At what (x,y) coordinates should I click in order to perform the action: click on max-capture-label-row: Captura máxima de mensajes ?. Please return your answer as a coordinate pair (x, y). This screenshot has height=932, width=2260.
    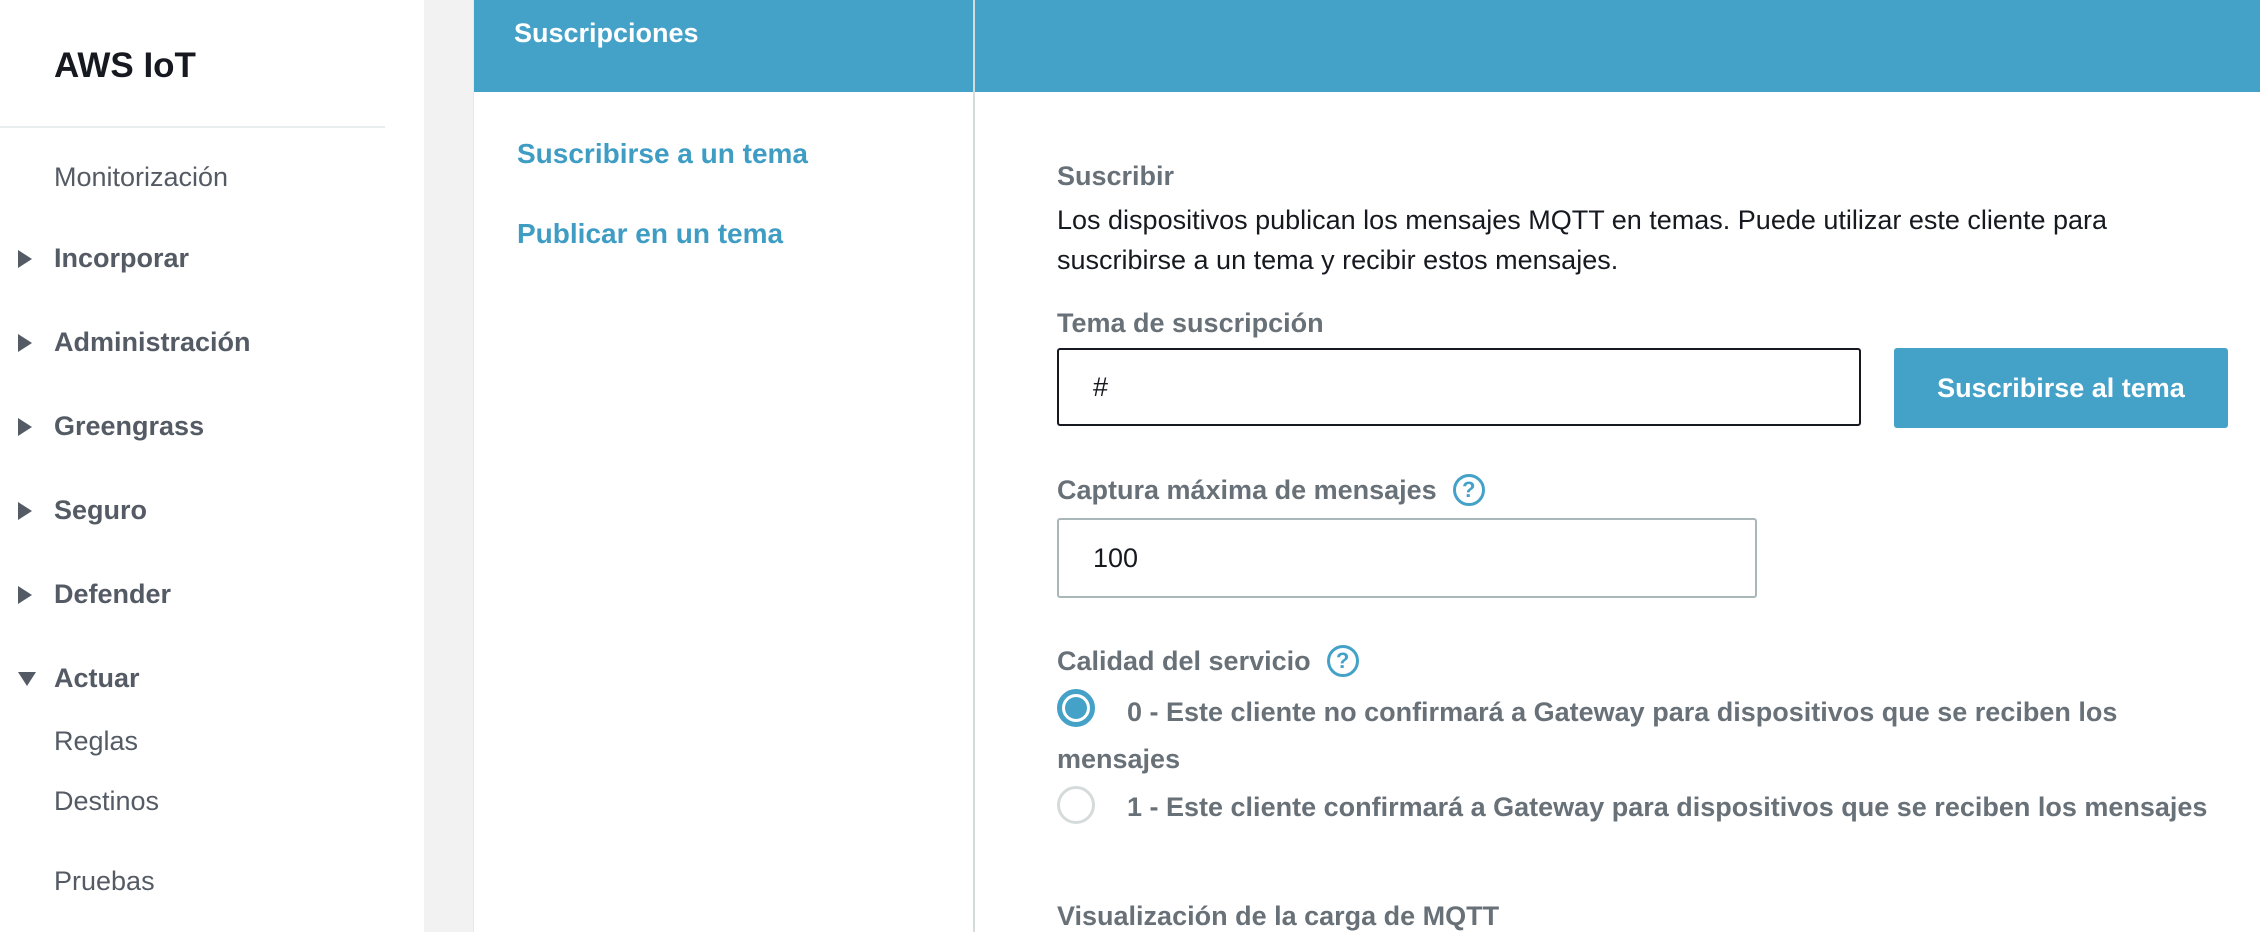
    Looking at the image, I should click on (1271, 490).